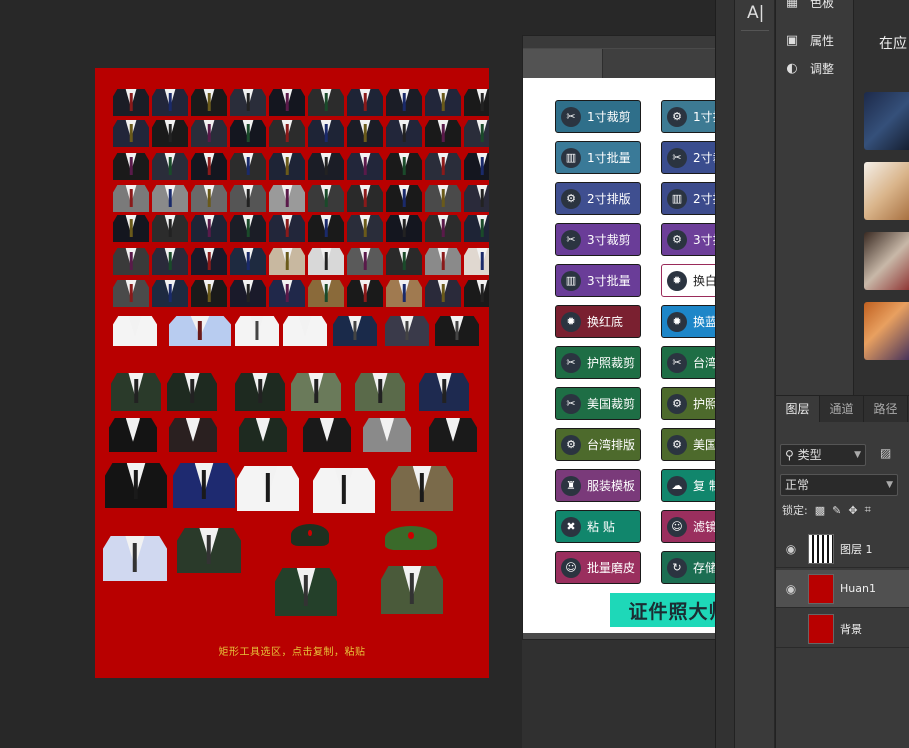 The width and height of the screenshot is (909, 748). What do you see at coordinates (677, 362) in the screenshot?
I see `scissors-icon: ✂` at bounding box center [677, 362].